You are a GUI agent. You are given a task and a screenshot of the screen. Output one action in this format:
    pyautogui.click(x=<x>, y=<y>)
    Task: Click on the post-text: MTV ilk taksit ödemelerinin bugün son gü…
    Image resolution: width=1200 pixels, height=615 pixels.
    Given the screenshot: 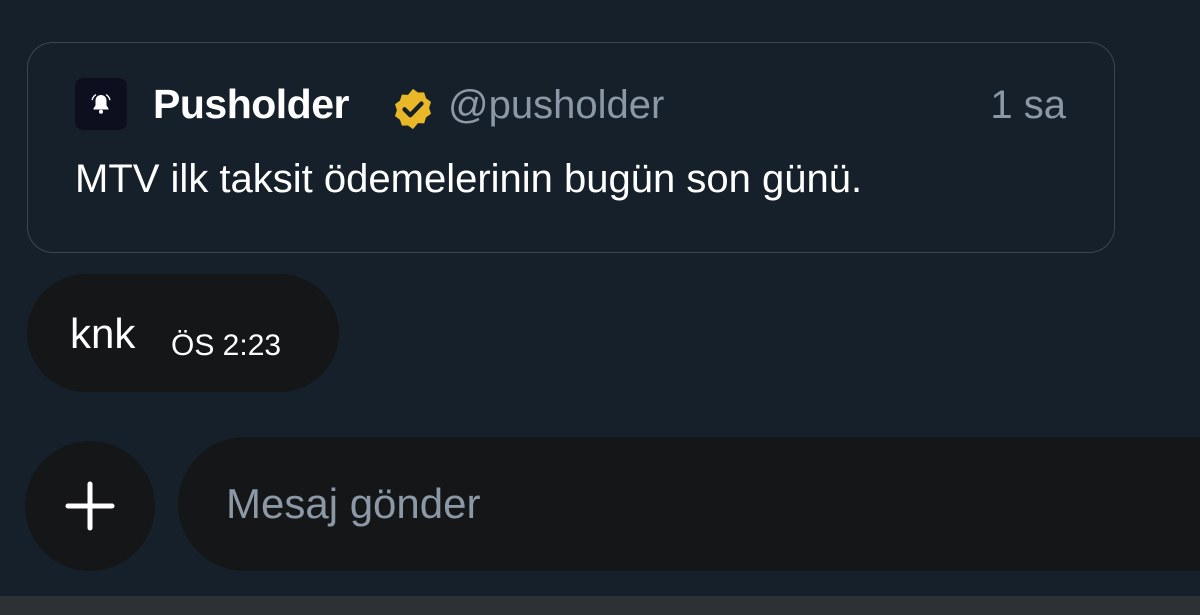 What is the action you would take?
    pyautogui.click(x=469, y=179)
    